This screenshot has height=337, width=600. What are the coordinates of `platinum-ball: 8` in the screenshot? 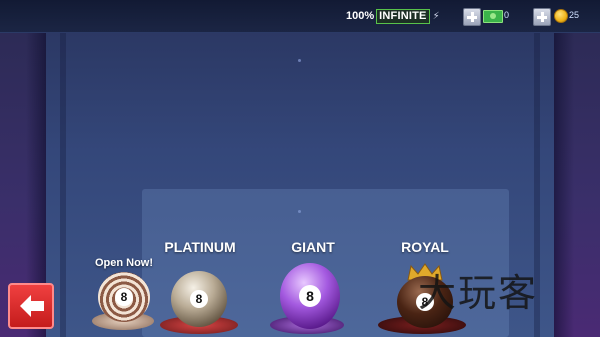 It's located at (199, 299).